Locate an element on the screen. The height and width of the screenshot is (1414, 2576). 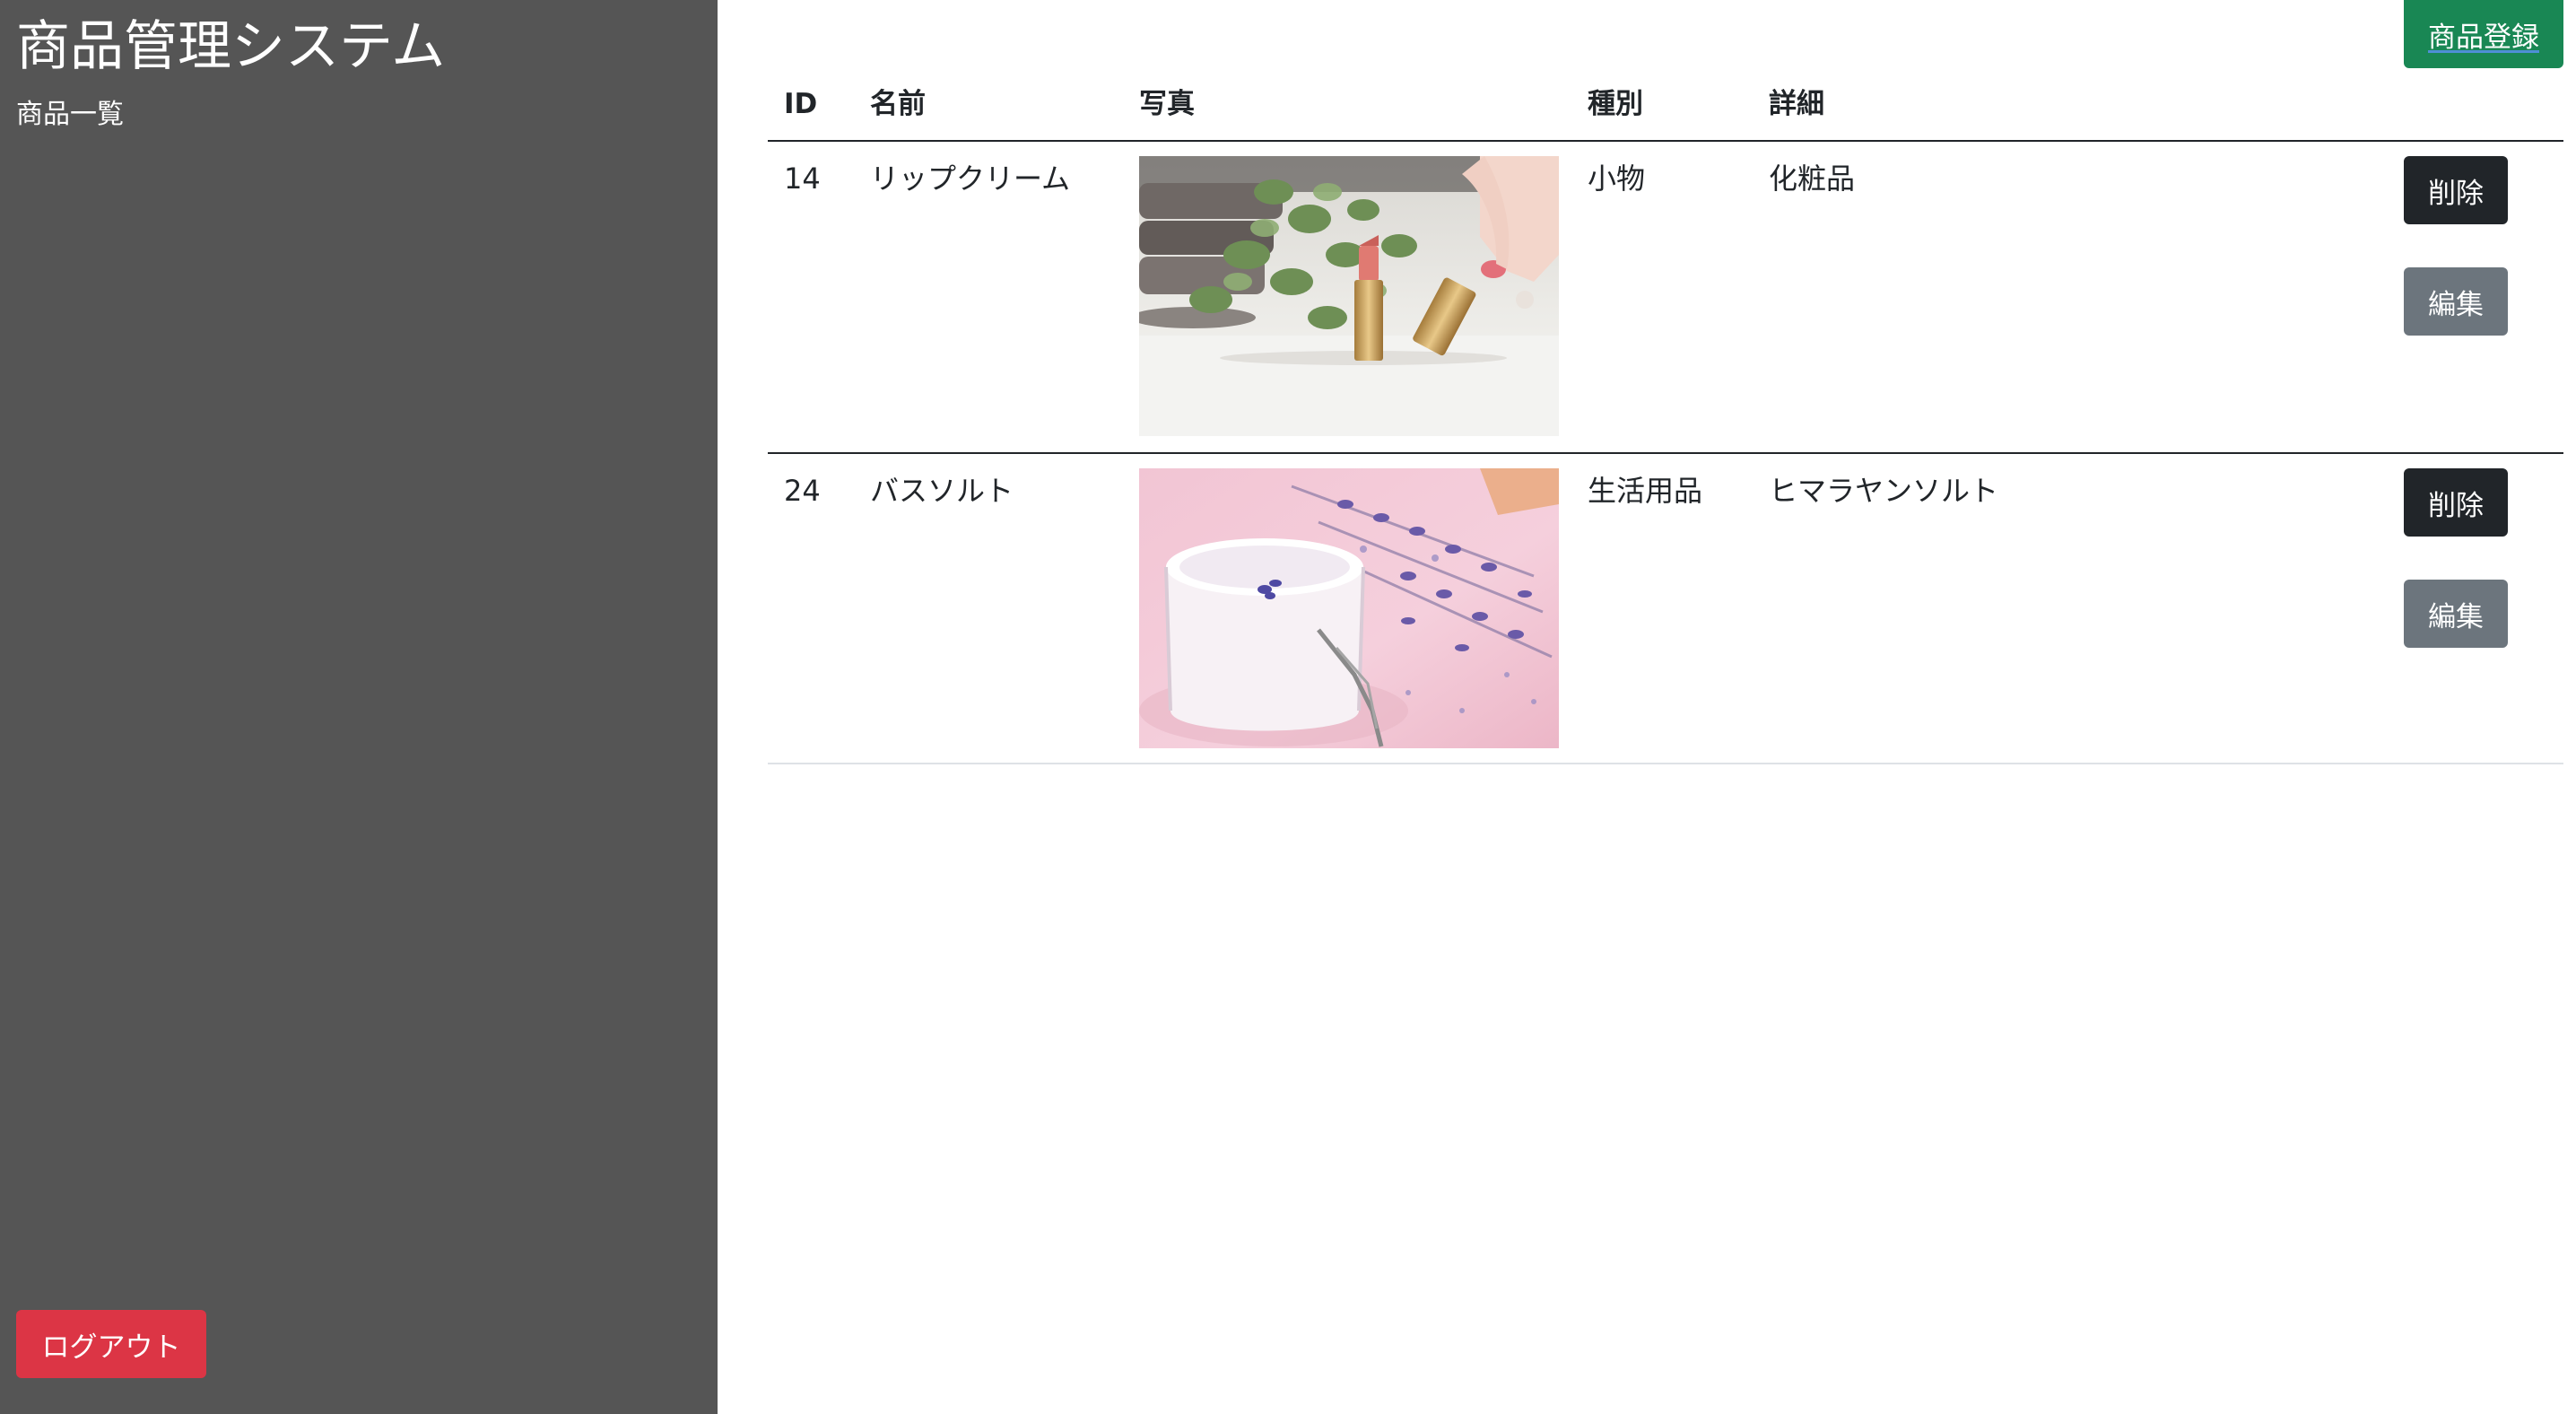
row-id: 24 is located at coordinates (802, 491).